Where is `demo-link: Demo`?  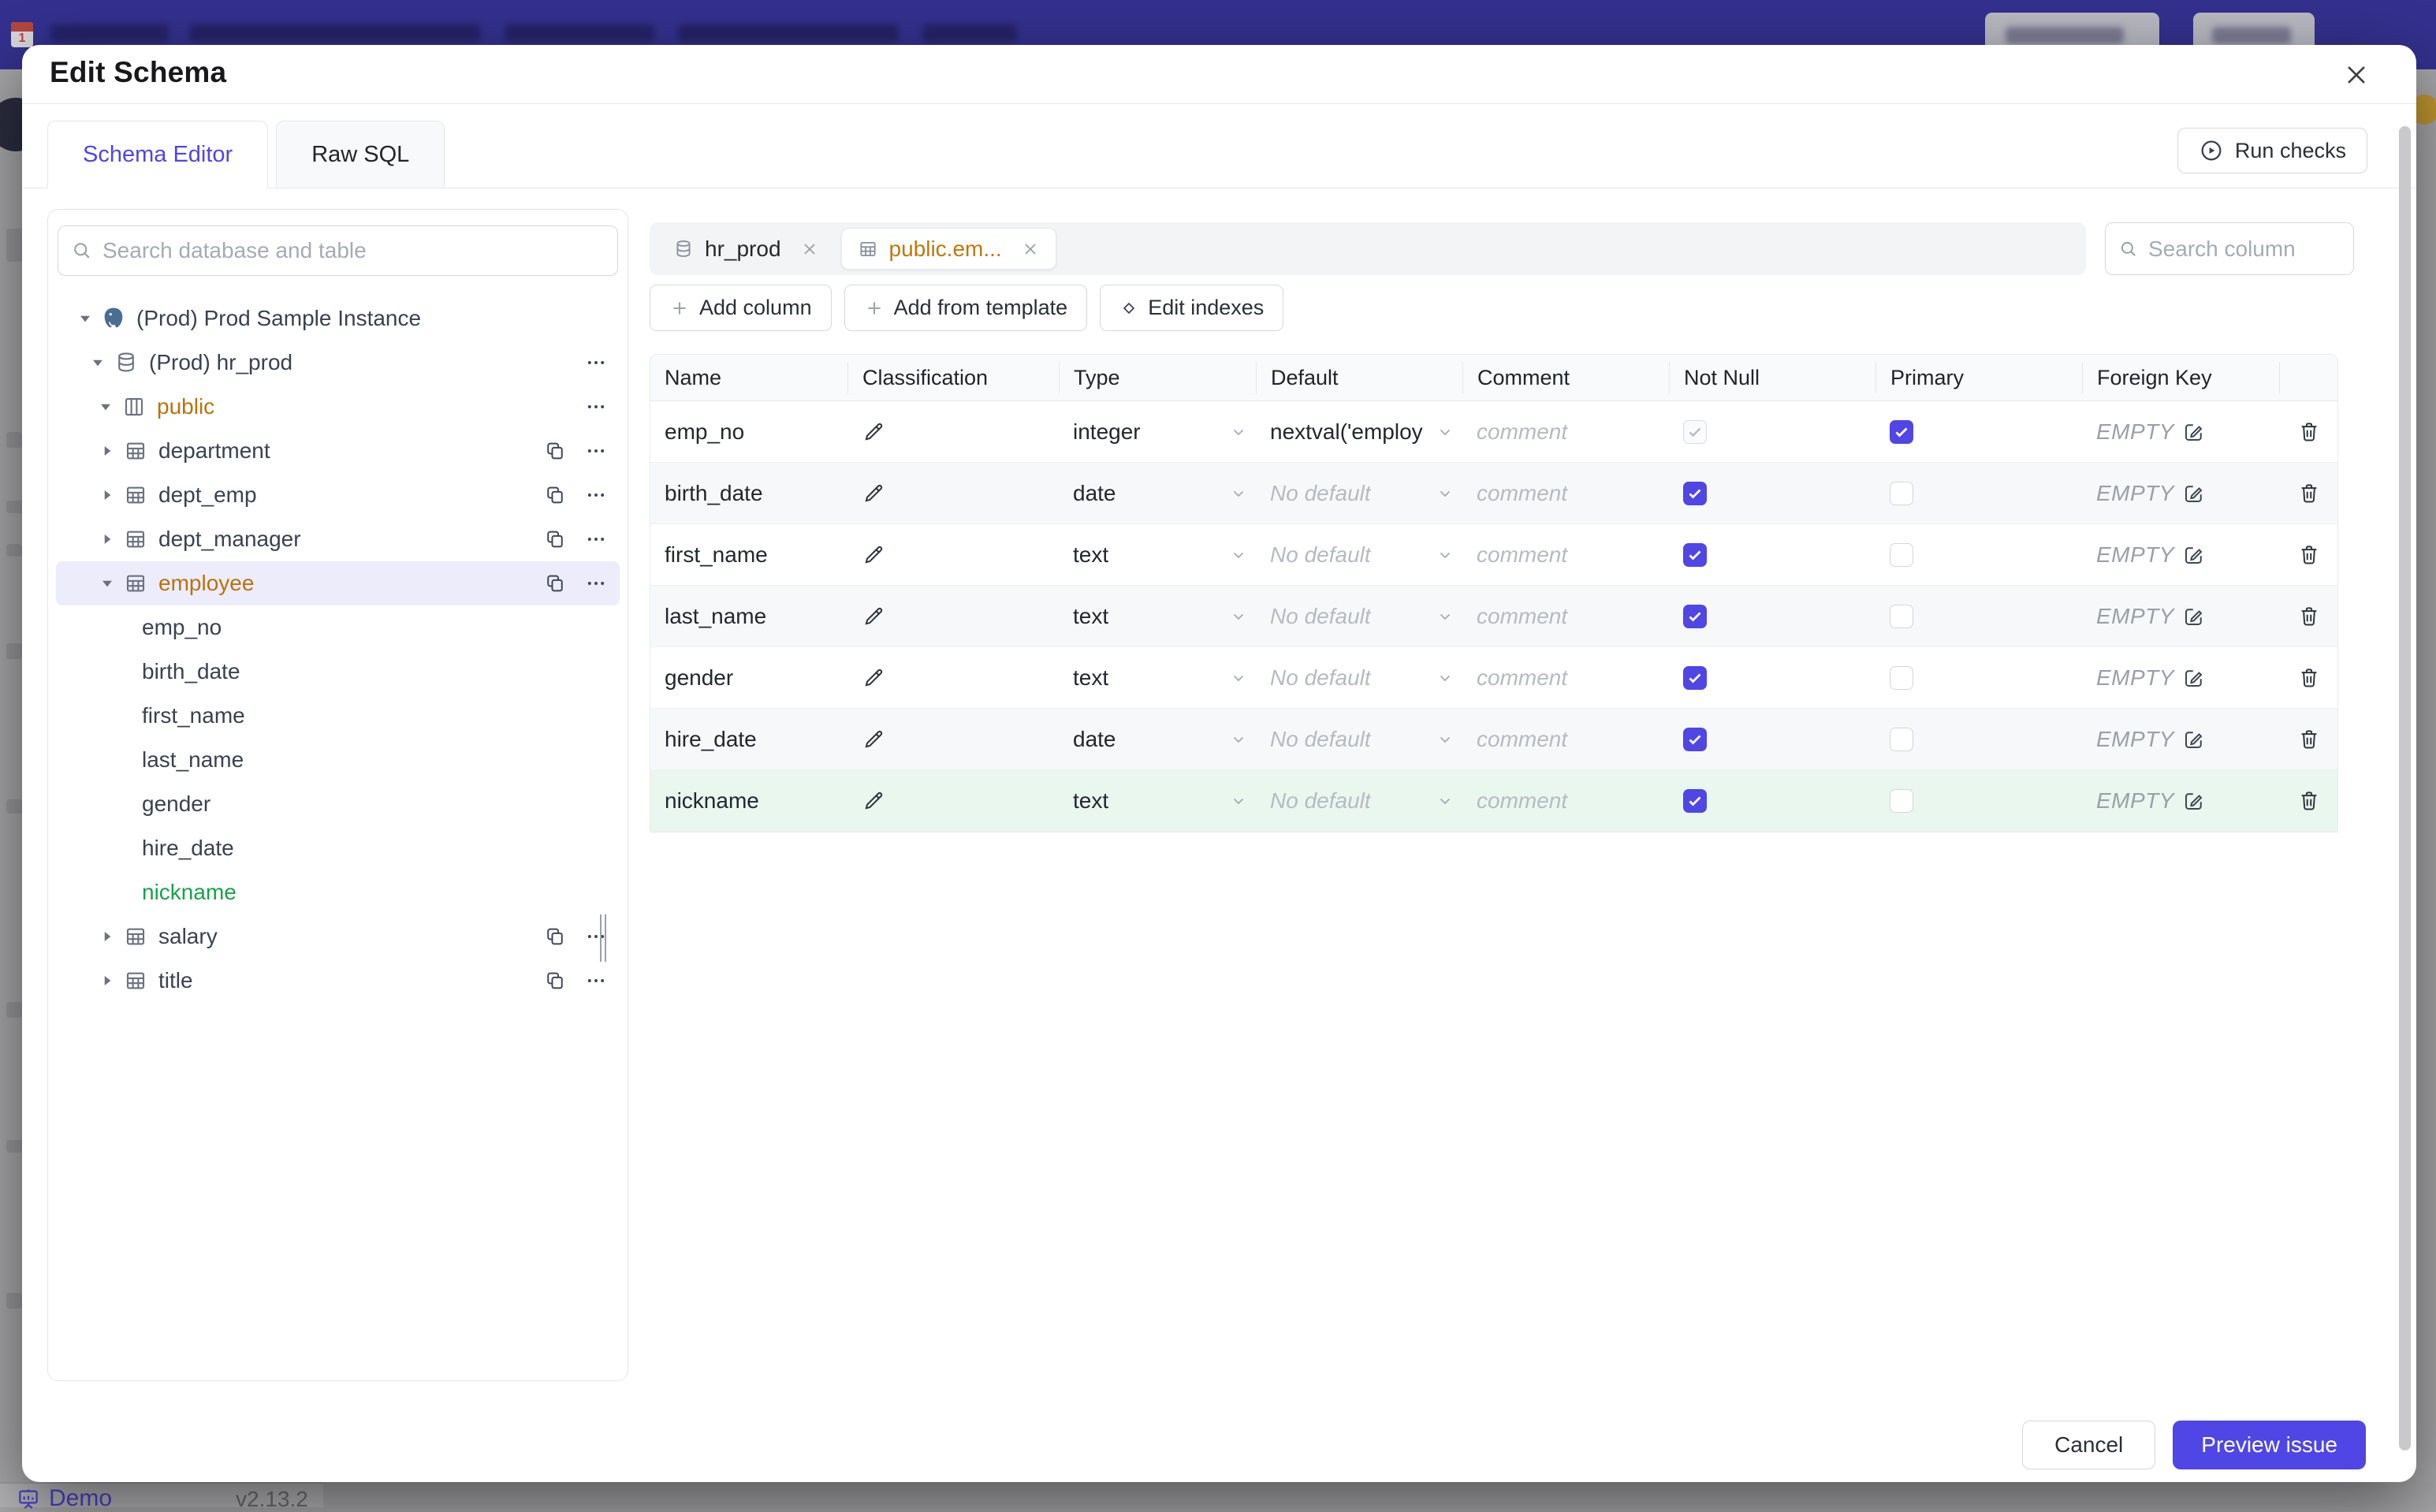
demo-link: Demo is located at coordinates (64, 1499).